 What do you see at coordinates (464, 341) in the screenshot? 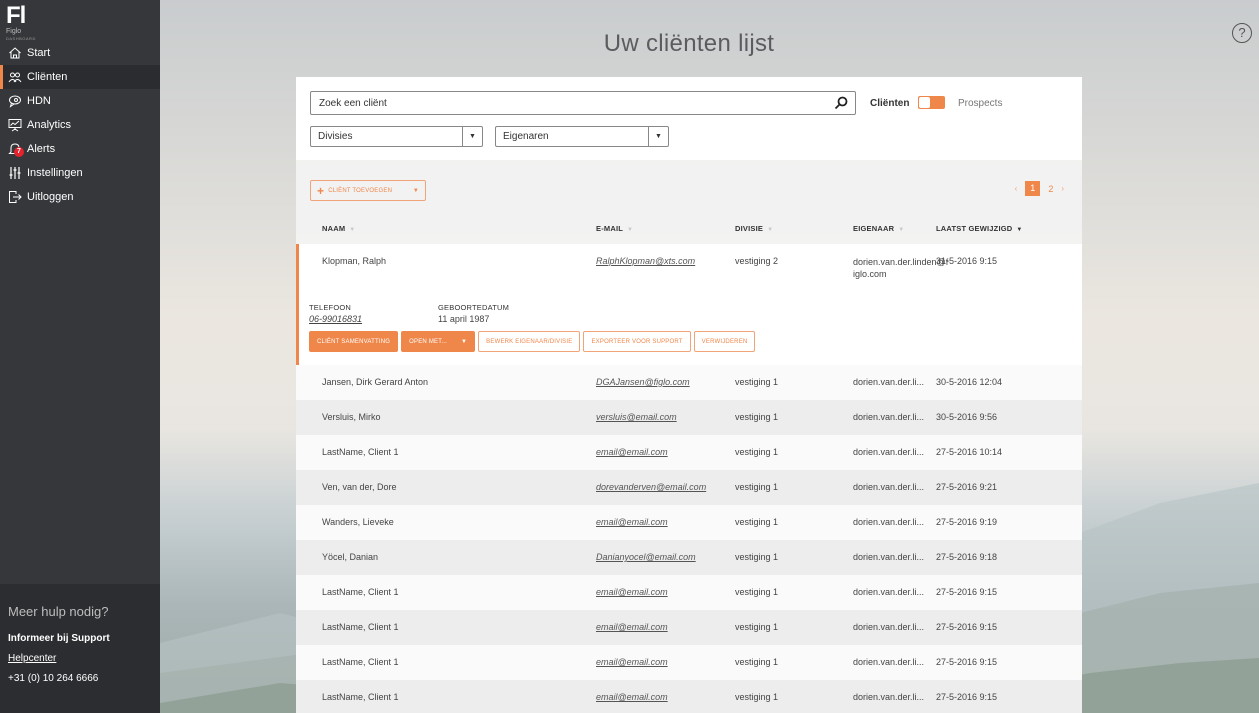
I see `caret-down-icon: ▼` at bounding box center [464, 341].